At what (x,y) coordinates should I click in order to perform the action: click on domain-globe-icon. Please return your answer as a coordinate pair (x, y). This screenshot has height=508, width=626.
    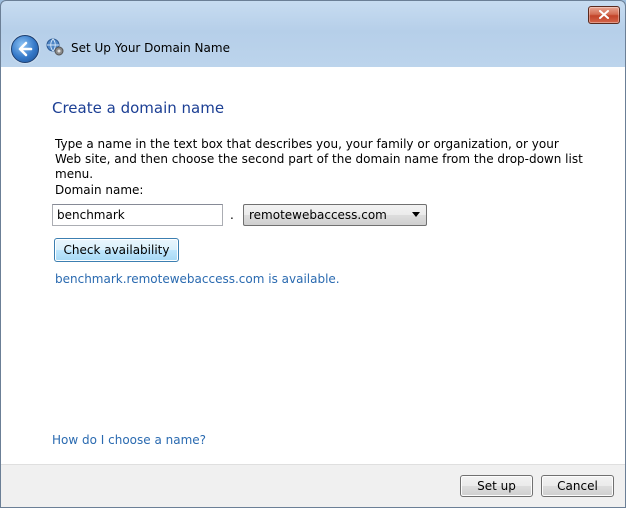
    Looking at the image, I should click on (55, 47).